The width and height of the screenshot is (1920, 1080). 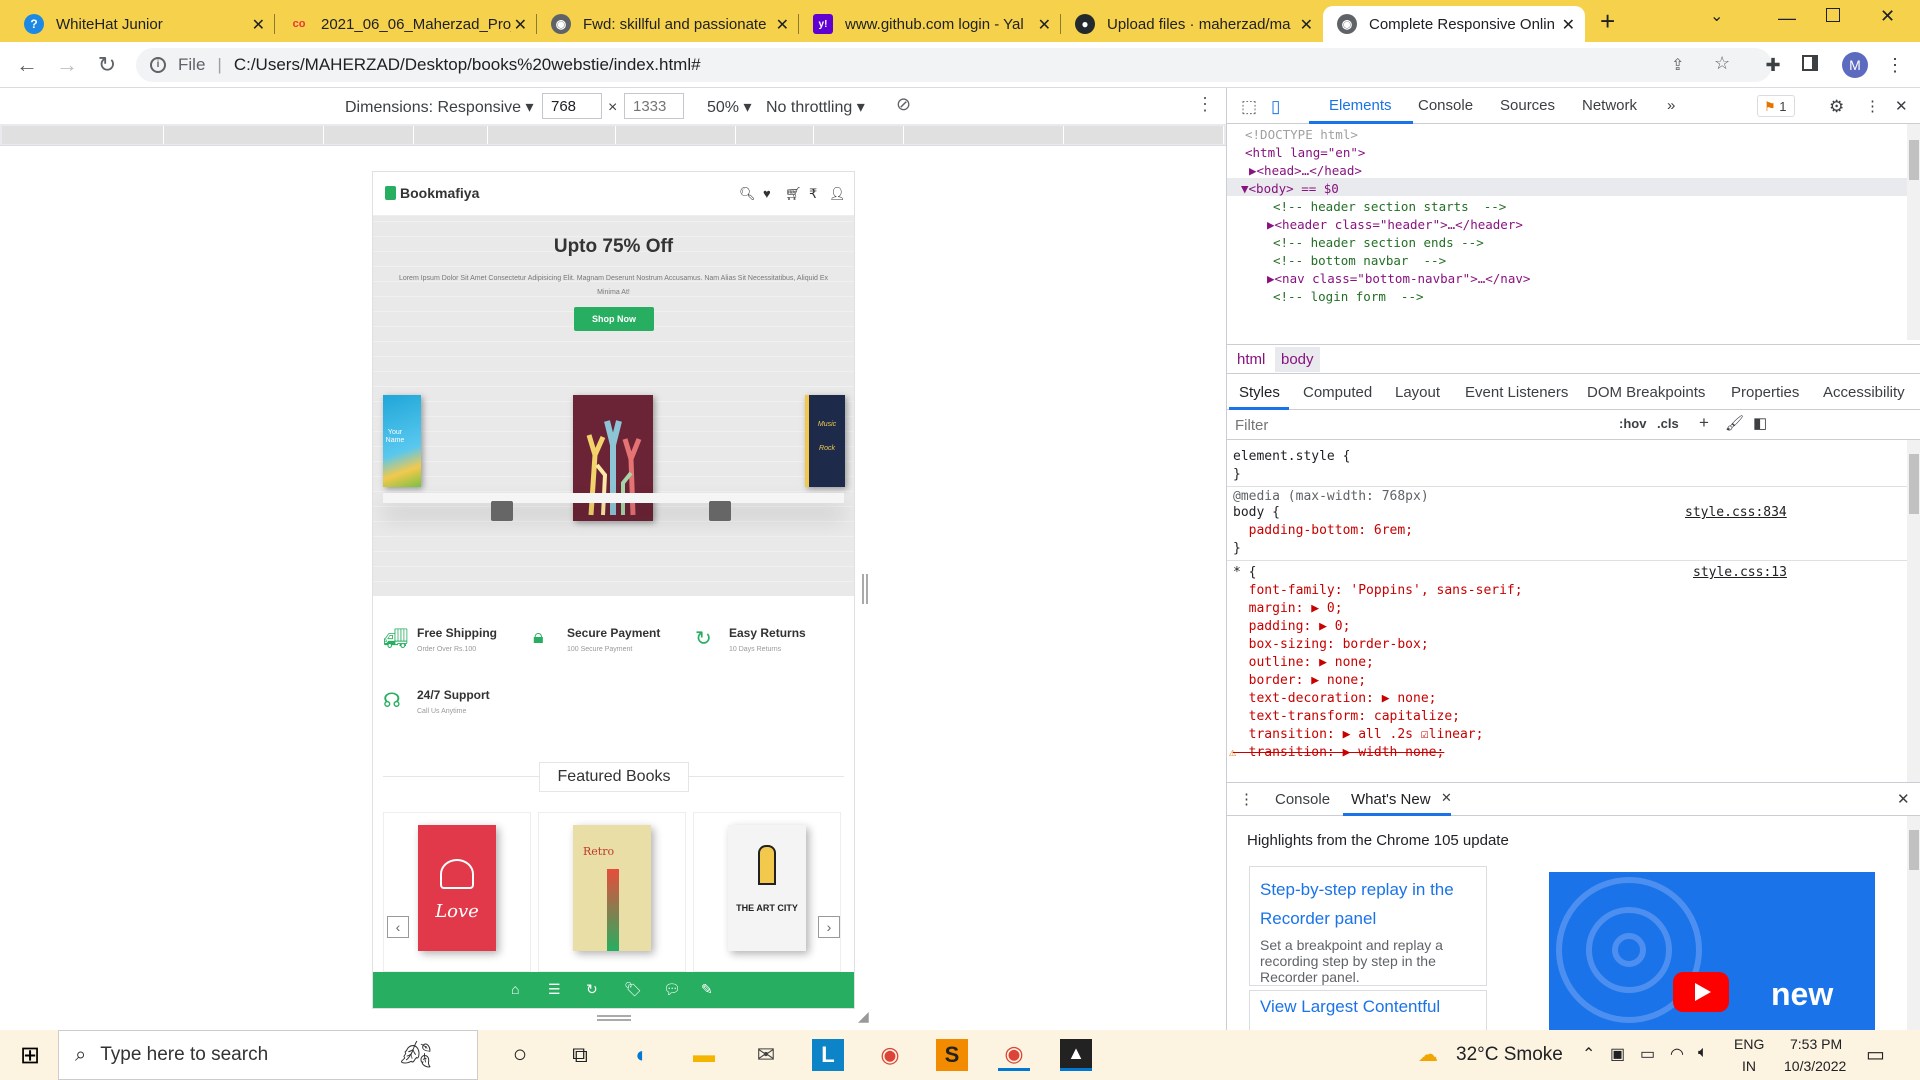 What do you see at coordinates (1509, 1055) in the screenshot?
I see `weather-text: 32°C Smoke` at bounding box center [1509, 1055].